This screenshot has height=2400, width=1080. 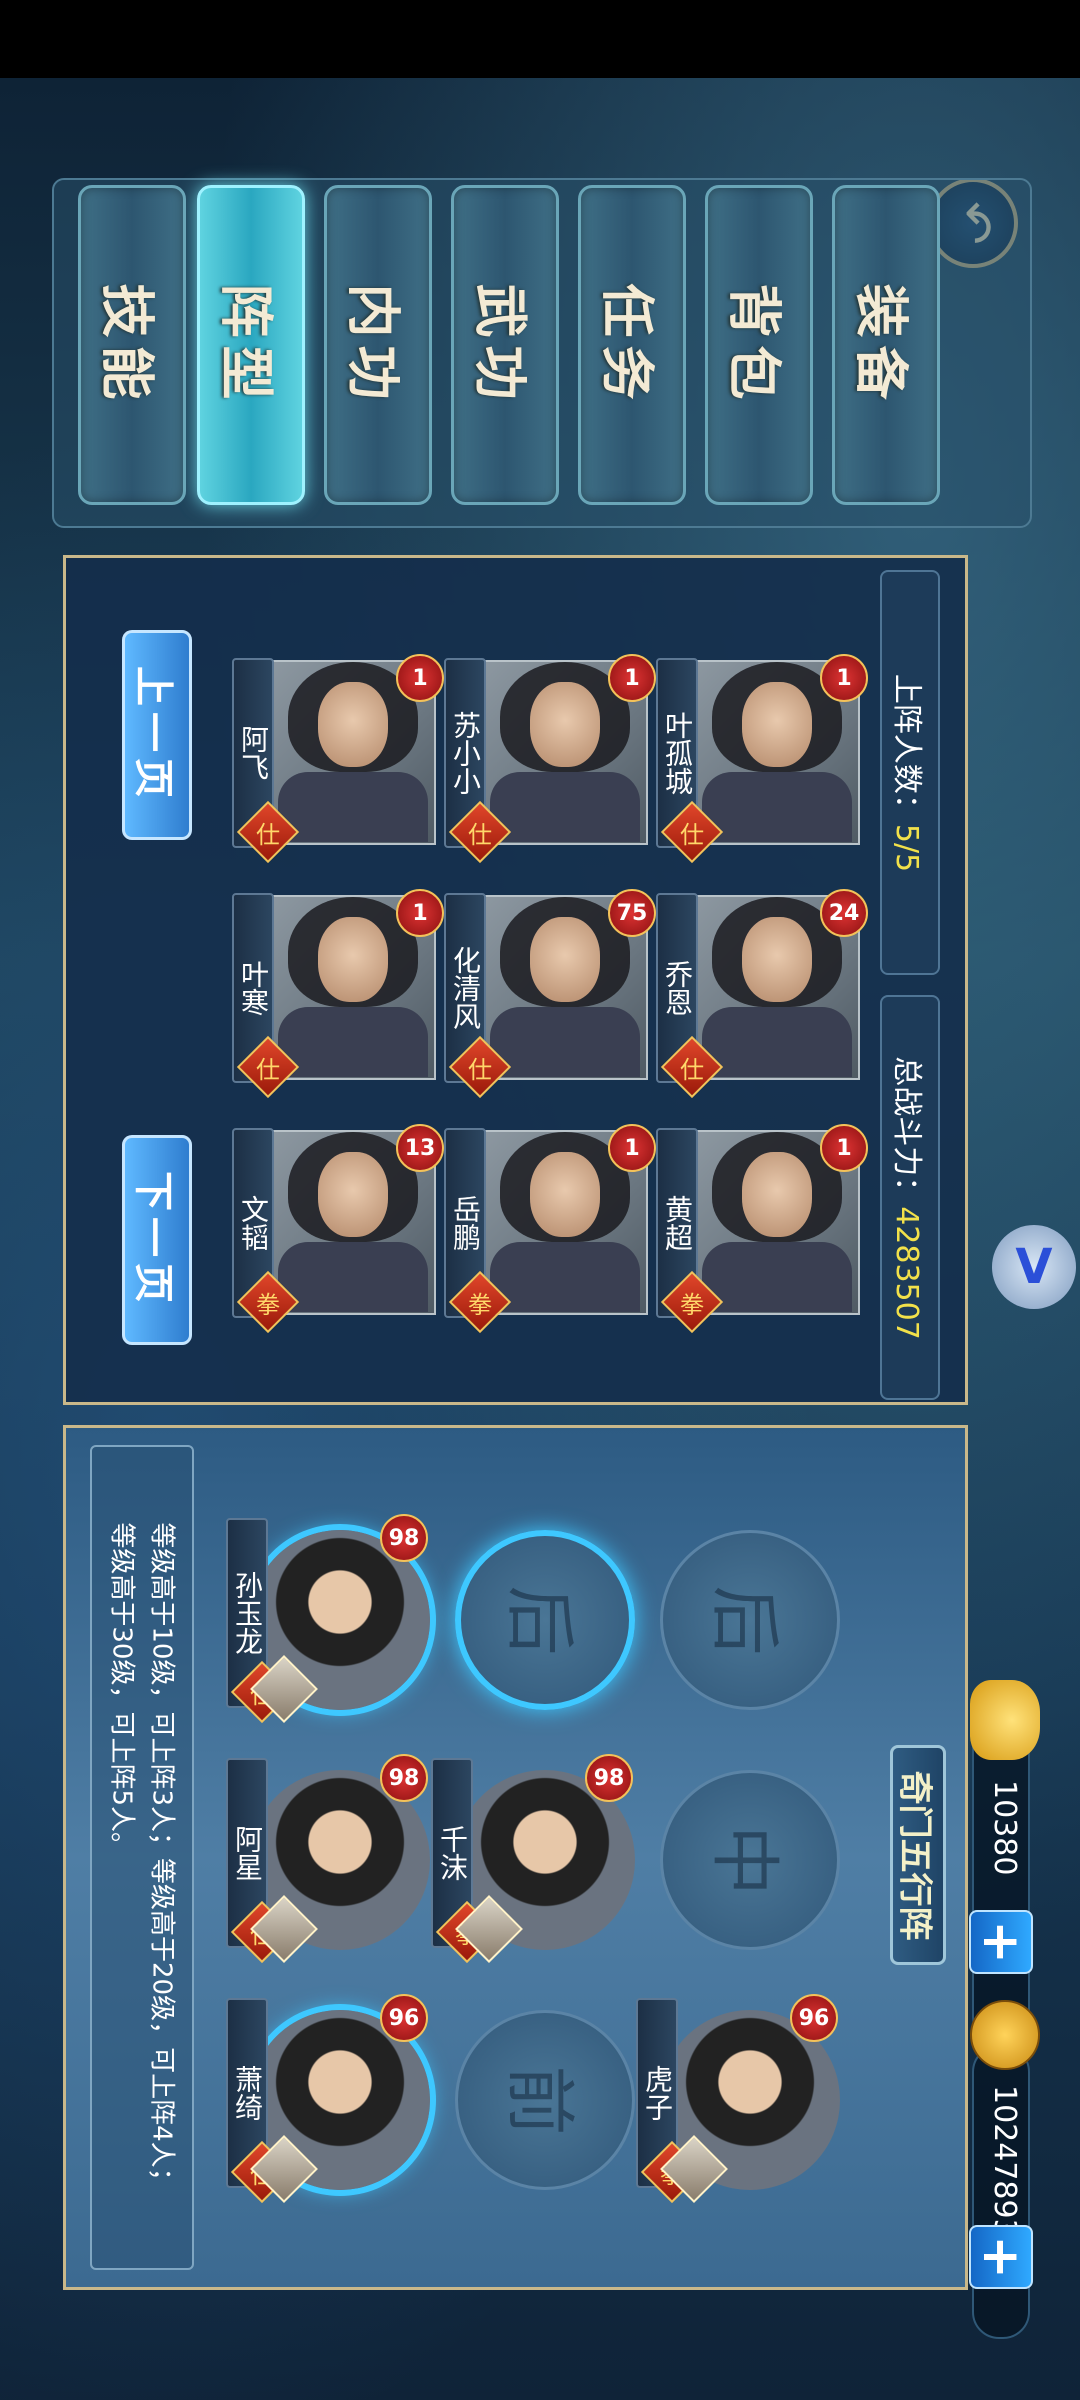 I want to click on formation-hero-name: 萧绮, so click(x=247, y=2093).